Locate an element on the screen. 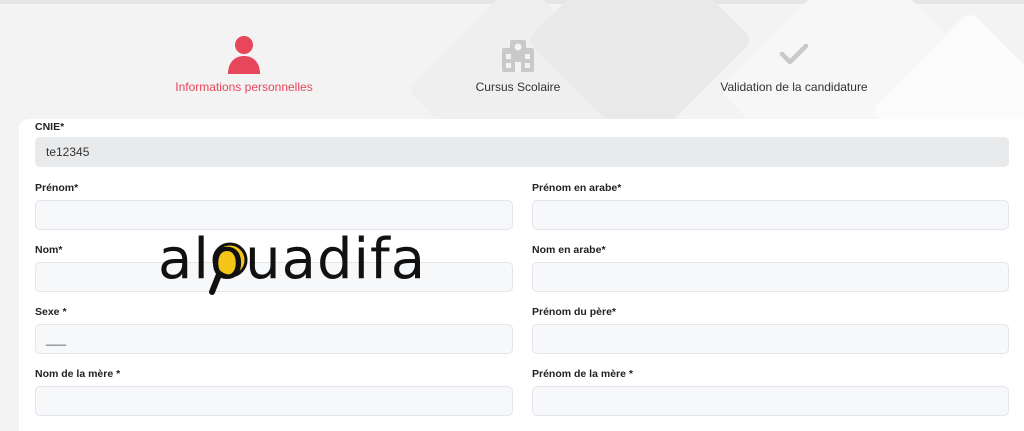 The image size is (1024, 431). sexe-label: Sexe * is located at coordinates (51, 312).